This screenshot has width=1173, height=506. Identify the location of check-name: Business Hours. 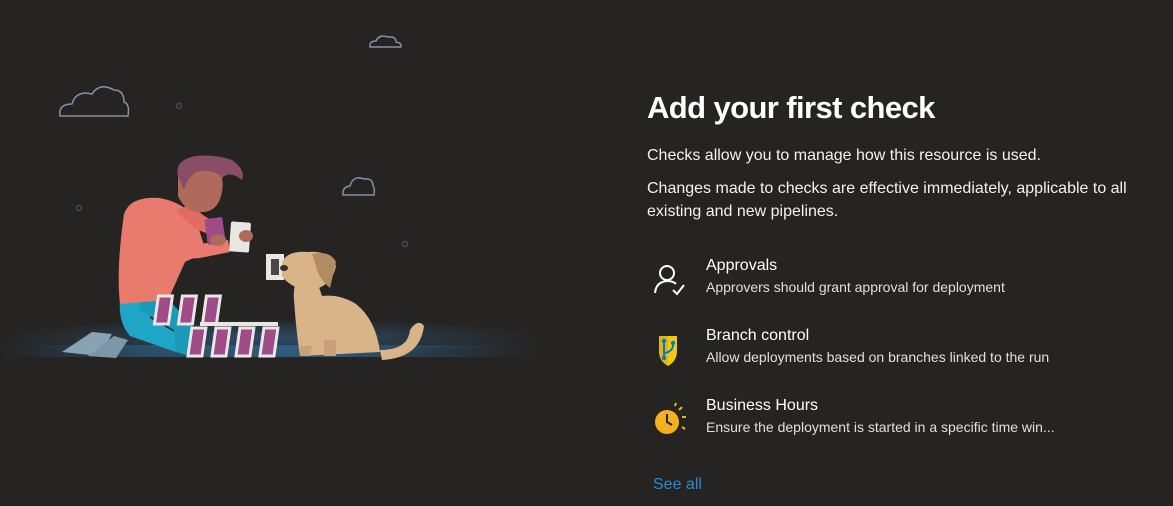
(762, 405).